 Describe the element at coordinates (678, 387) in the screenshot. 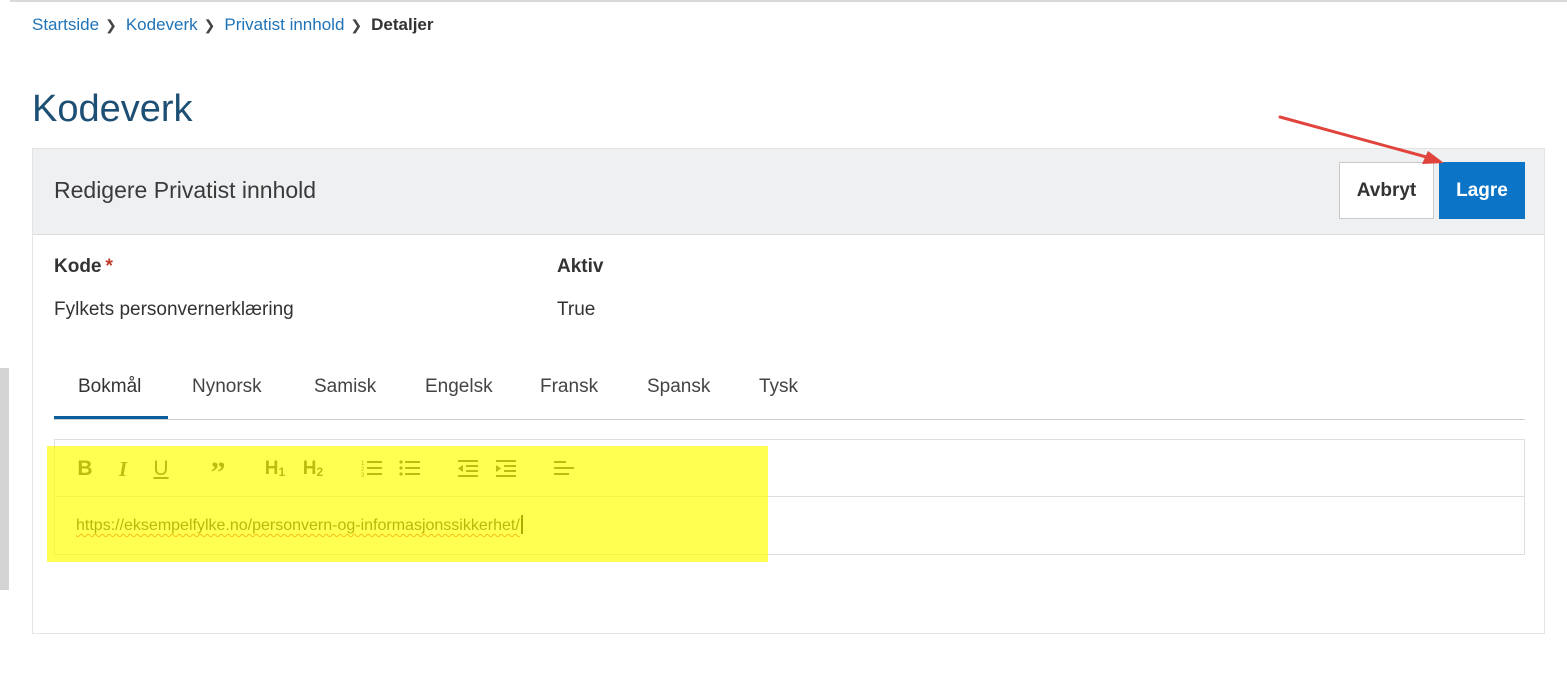

I see `tab-spansk: Spansk` at that location.